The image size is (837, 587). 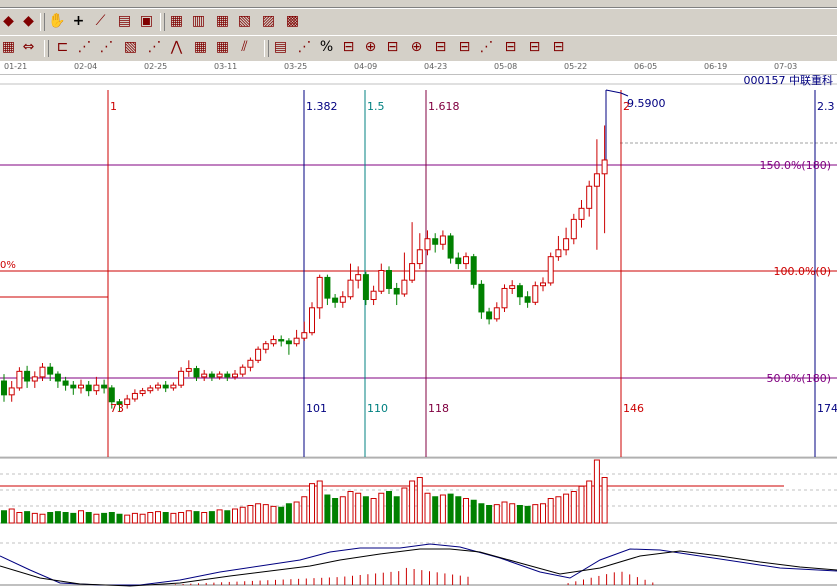 What do you see at coordinates (130, 47) in the screenshot?
I see `box-icon: ▧` at bounding box center [130, 47].